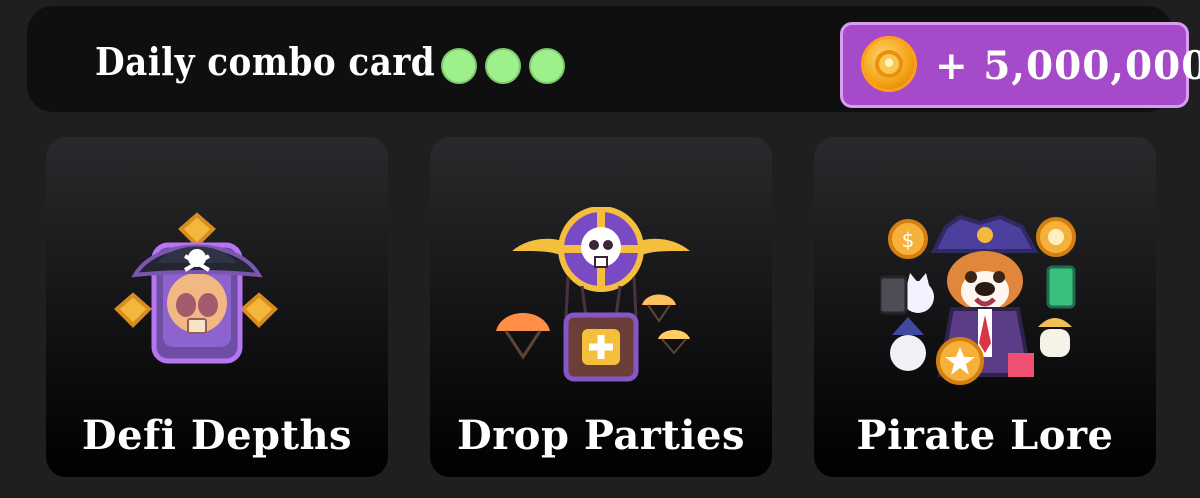  What do you see at coordinates (601, 435) in the screenshot?
I see `card-label-drop-parties: Drop Parties` at bounding box center [601, 435].